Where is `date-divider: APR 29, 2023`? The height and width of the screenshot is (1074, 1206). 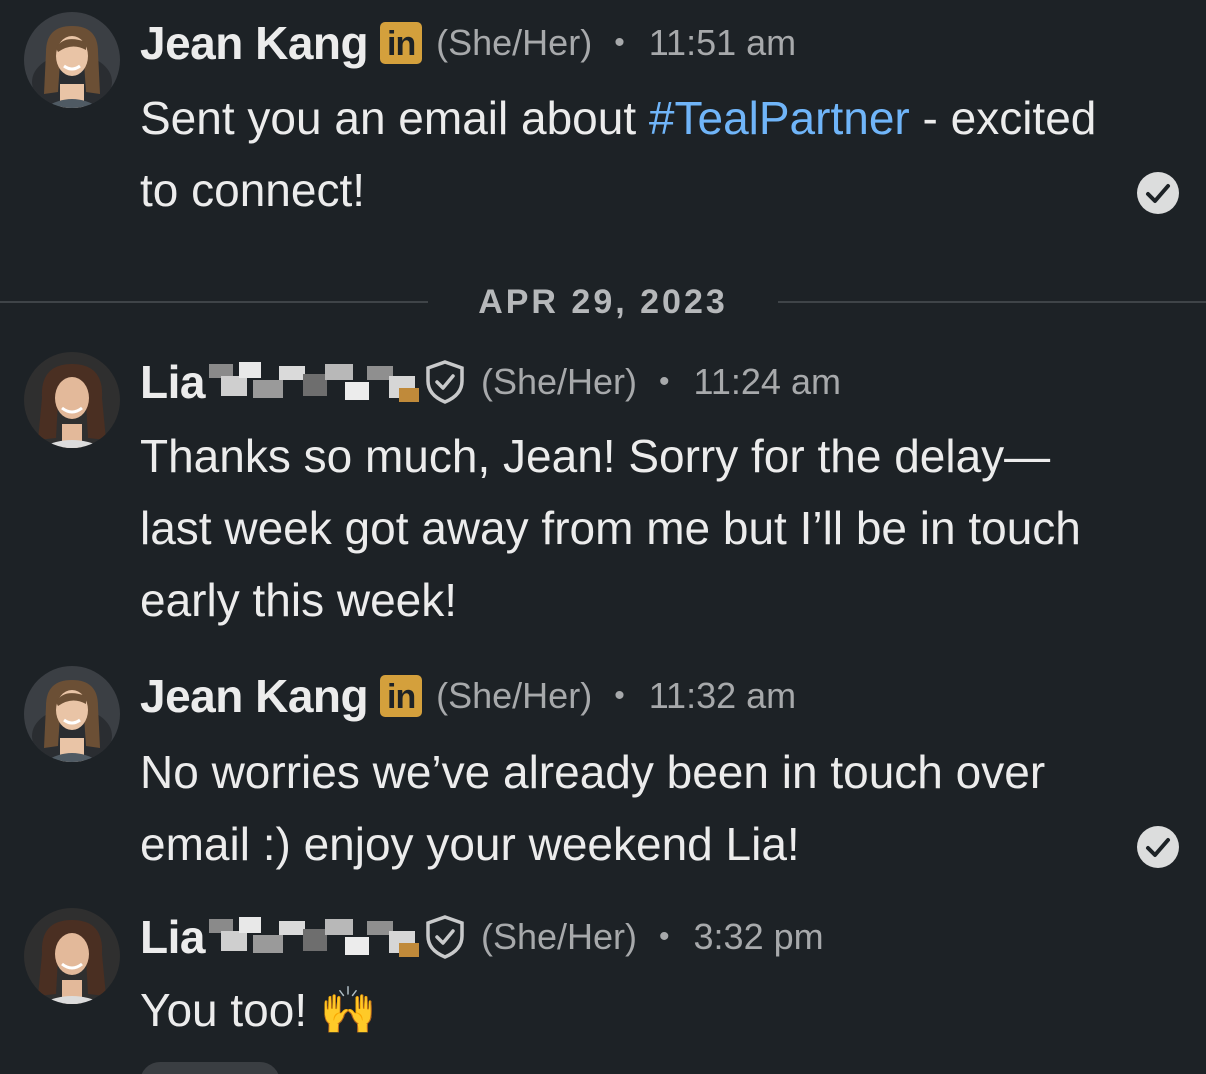 date-divider: APR 29, 2023 is located at coordinates (603, 302).